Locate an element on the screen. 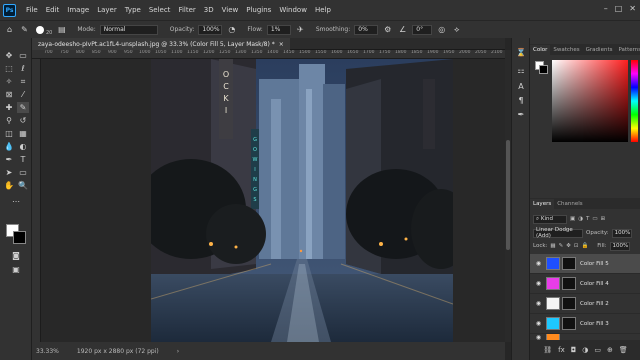 Image resolution: width=640 pixels, height=360 pixels. new-adjustment-layer-icon: ◑ is located at coordinates (585, 350).